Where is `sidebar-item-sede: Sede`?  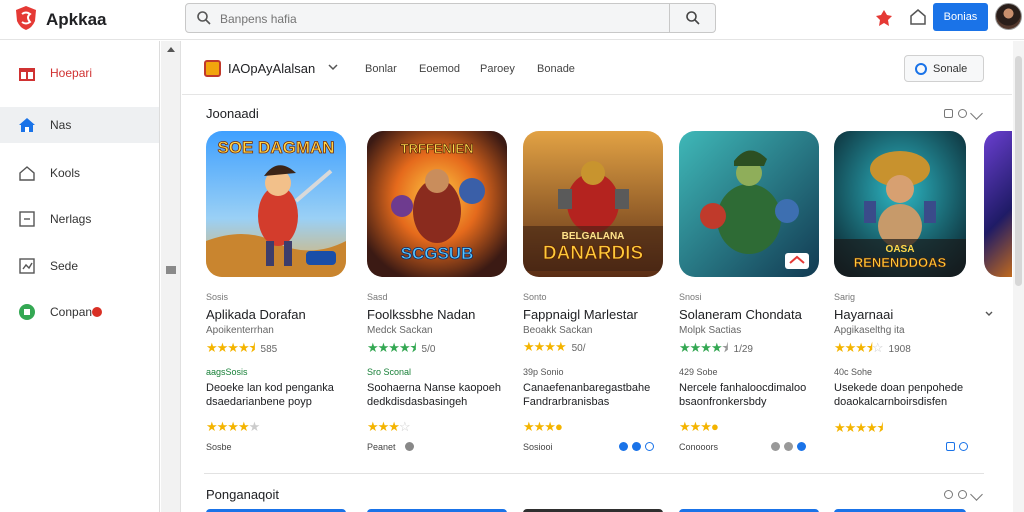
sidebar-item-sede: Sede is located at coordinates (79, 266).